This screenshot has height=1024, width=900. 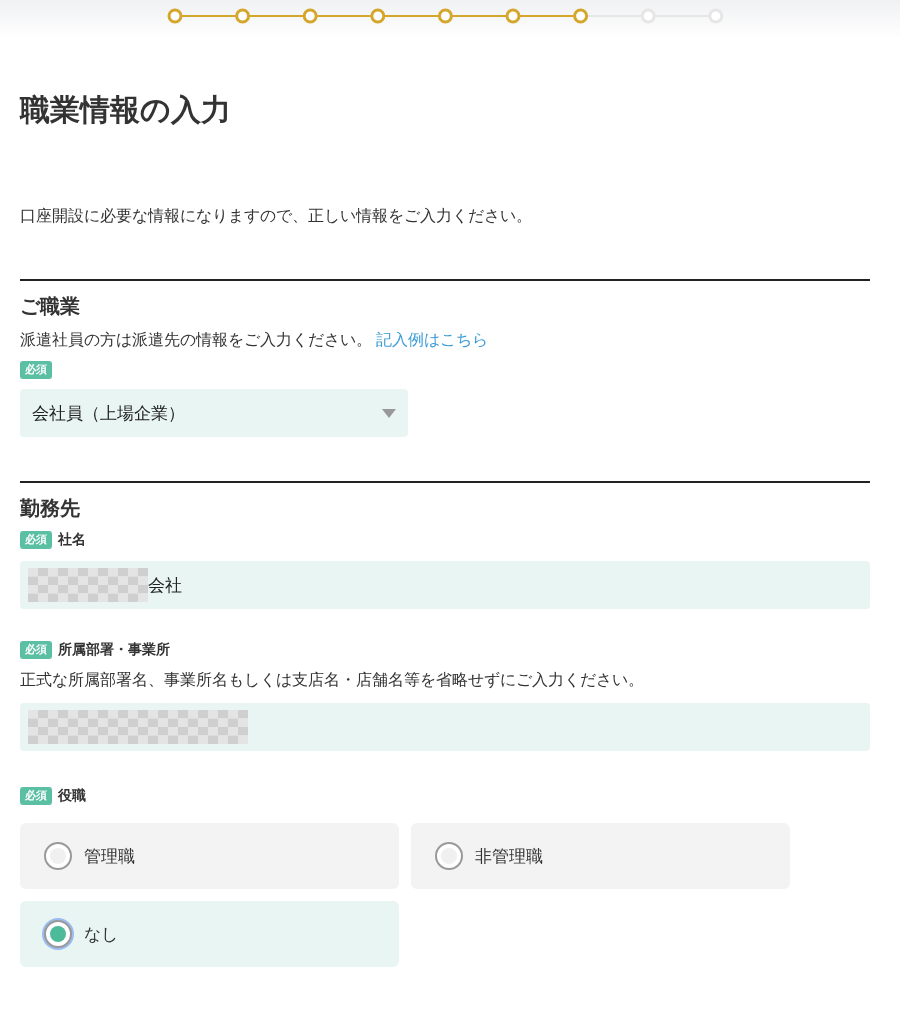 I want to click on intro-text: 口座開設に必要な情報になりますので、正しい情報をご入力ください。, so click(x=276, y=216).